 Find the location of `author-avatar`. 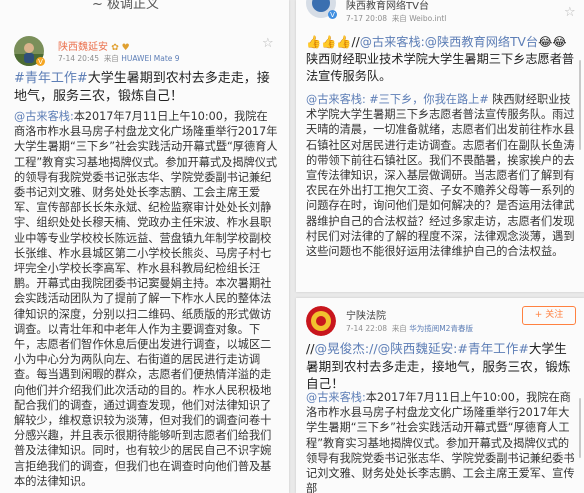

author-avatar is located at coordinates (321, 321).